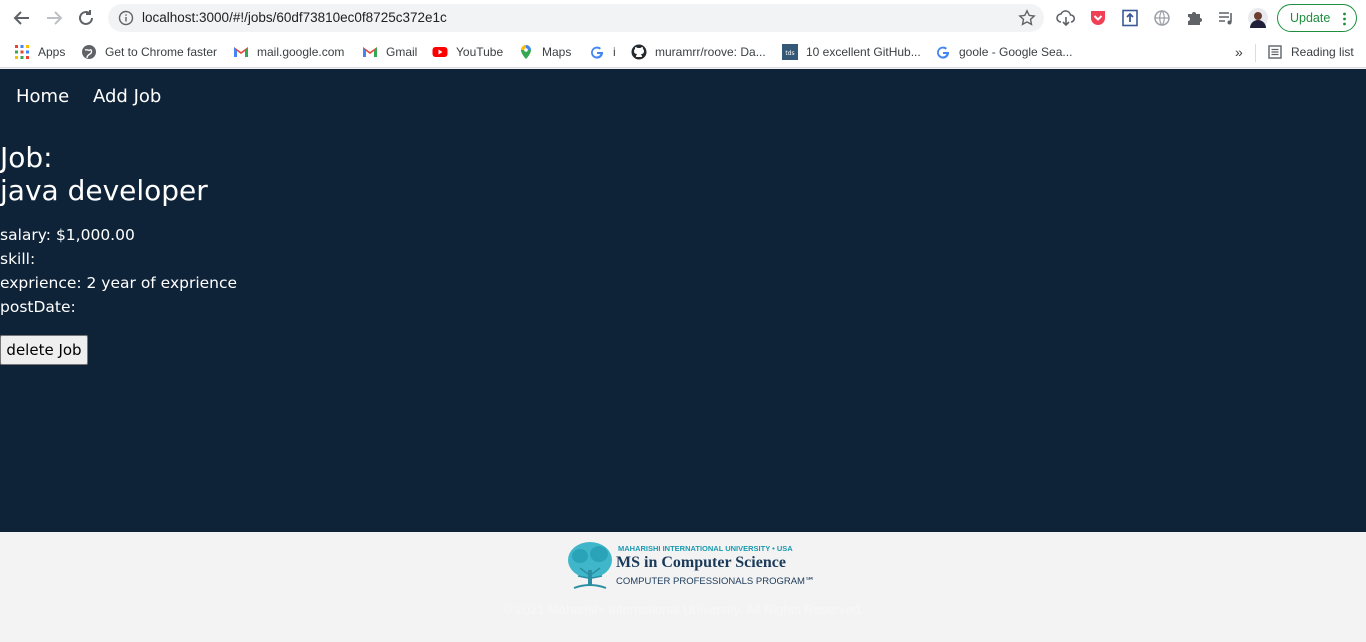 This screenshot has height=642, width=1366. I want to click on upload-box-icon, so click(1130, 18).